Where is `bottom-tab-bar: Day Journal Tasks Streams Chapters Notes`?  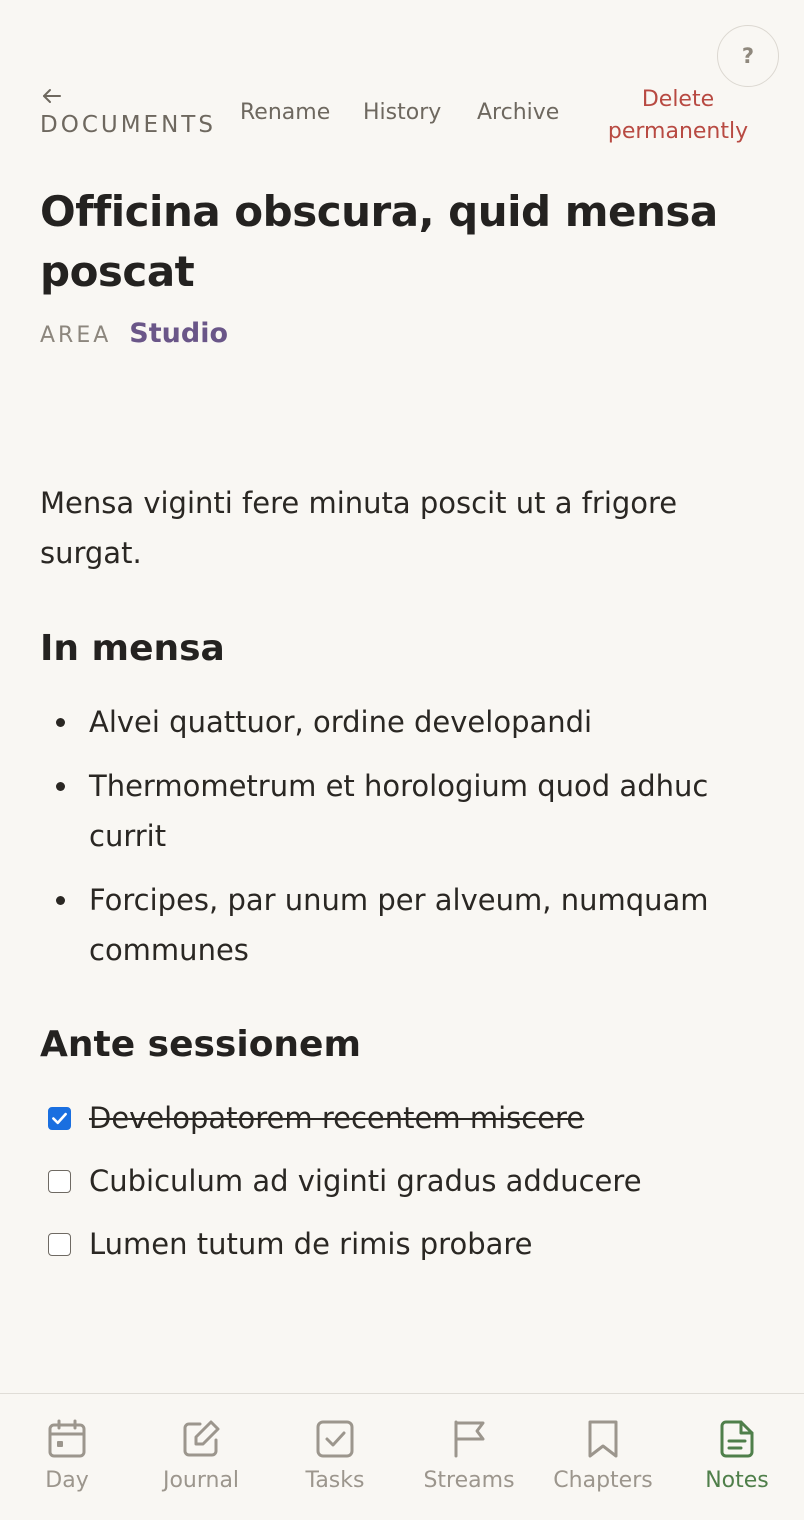
bottom-tab-bar: Day Journal Tasks Streams Chapters Notes is located at coordinates (402, 1456).